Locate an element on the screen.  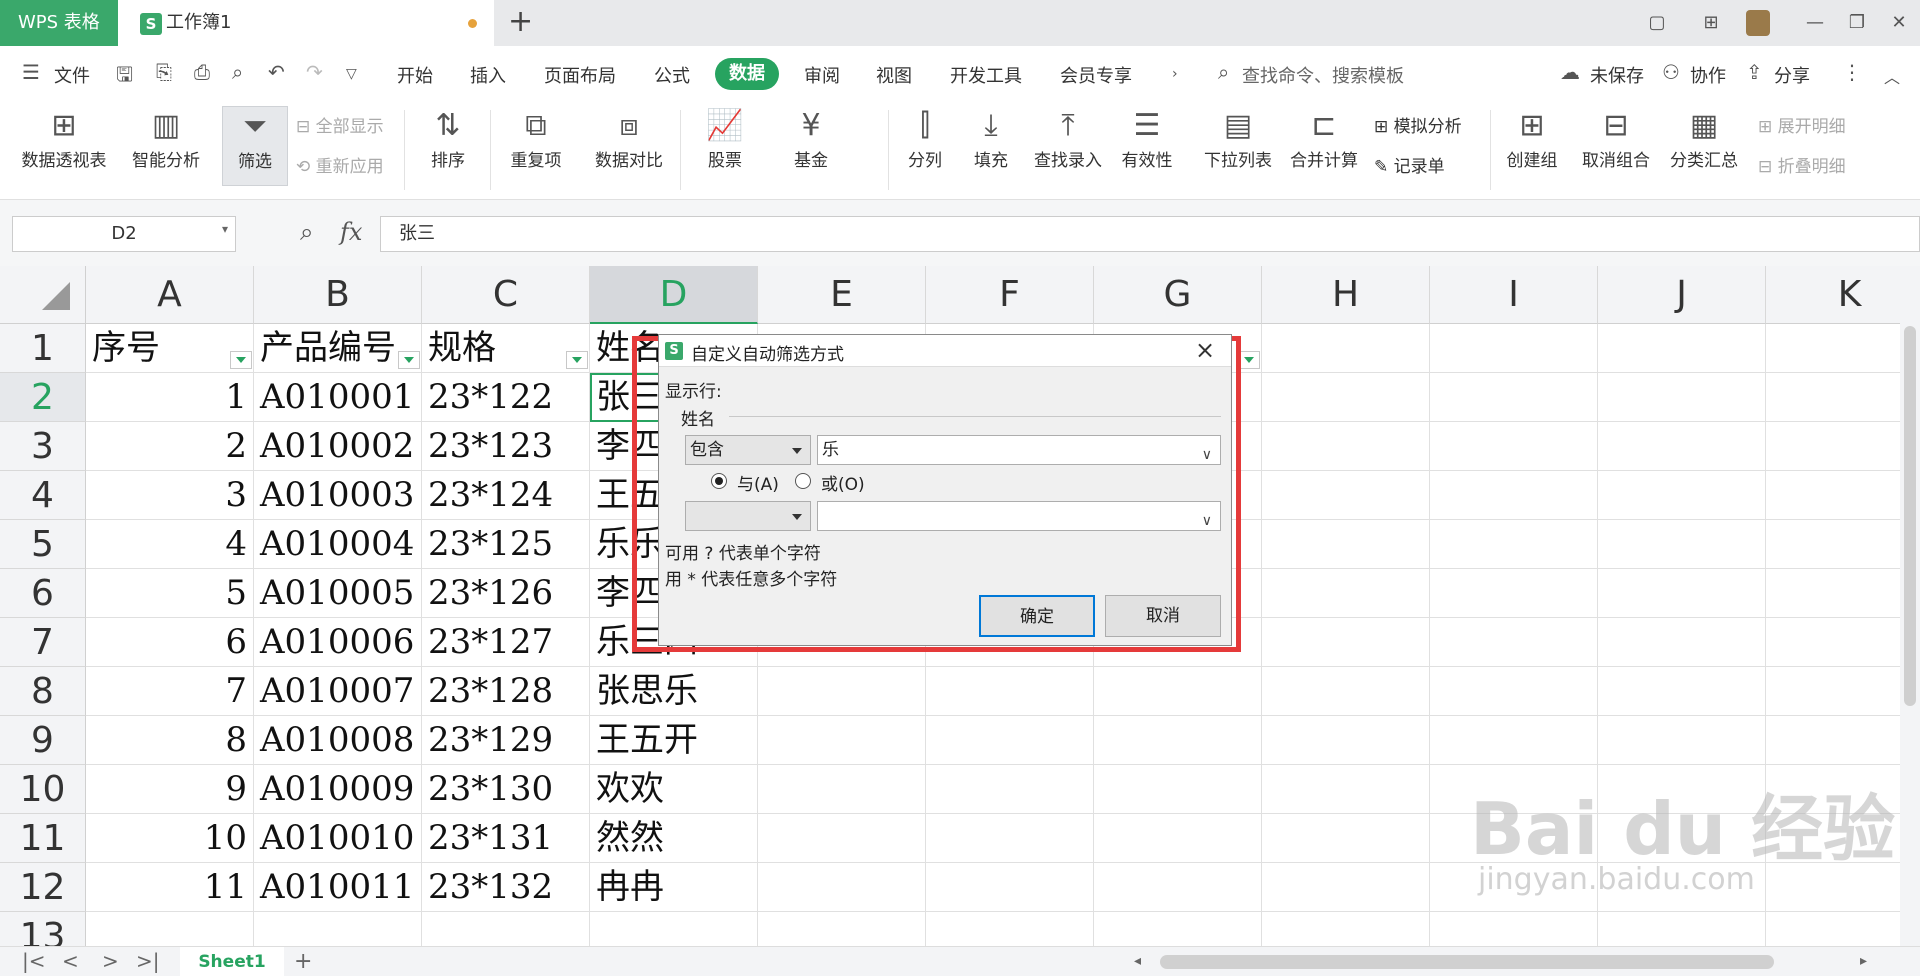
row-header-8: 8 is located at coordinates (43, 691).